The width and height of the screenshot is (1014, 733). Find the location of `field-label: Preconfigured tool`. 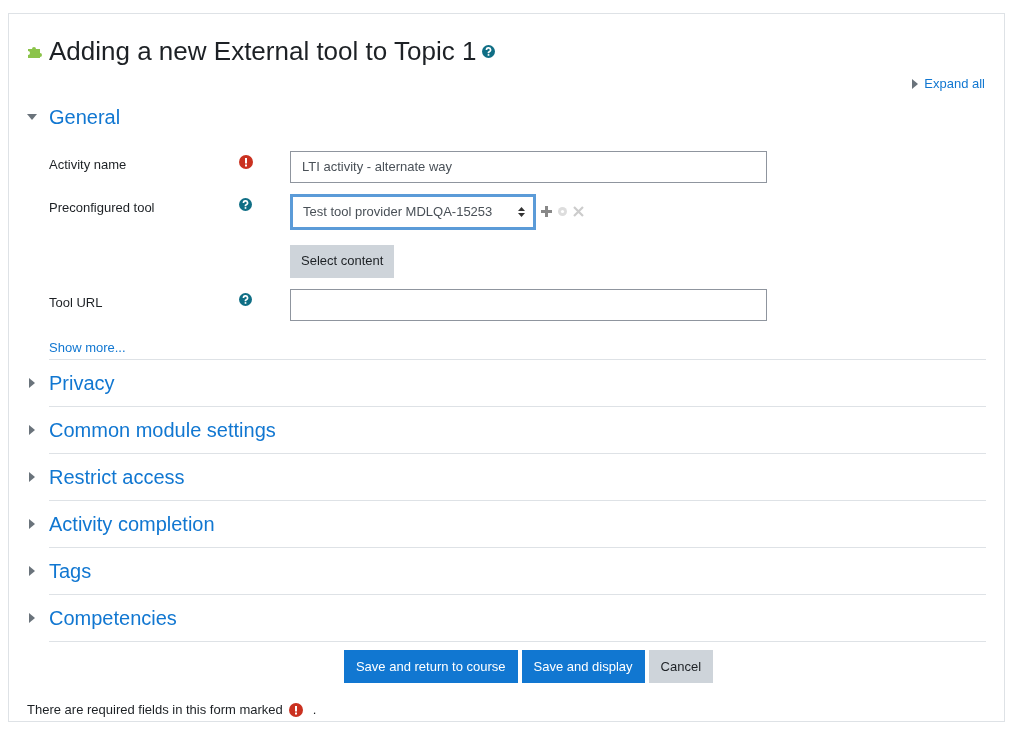

field-label: Preconfigured tool is located at coordinates (102, 207).